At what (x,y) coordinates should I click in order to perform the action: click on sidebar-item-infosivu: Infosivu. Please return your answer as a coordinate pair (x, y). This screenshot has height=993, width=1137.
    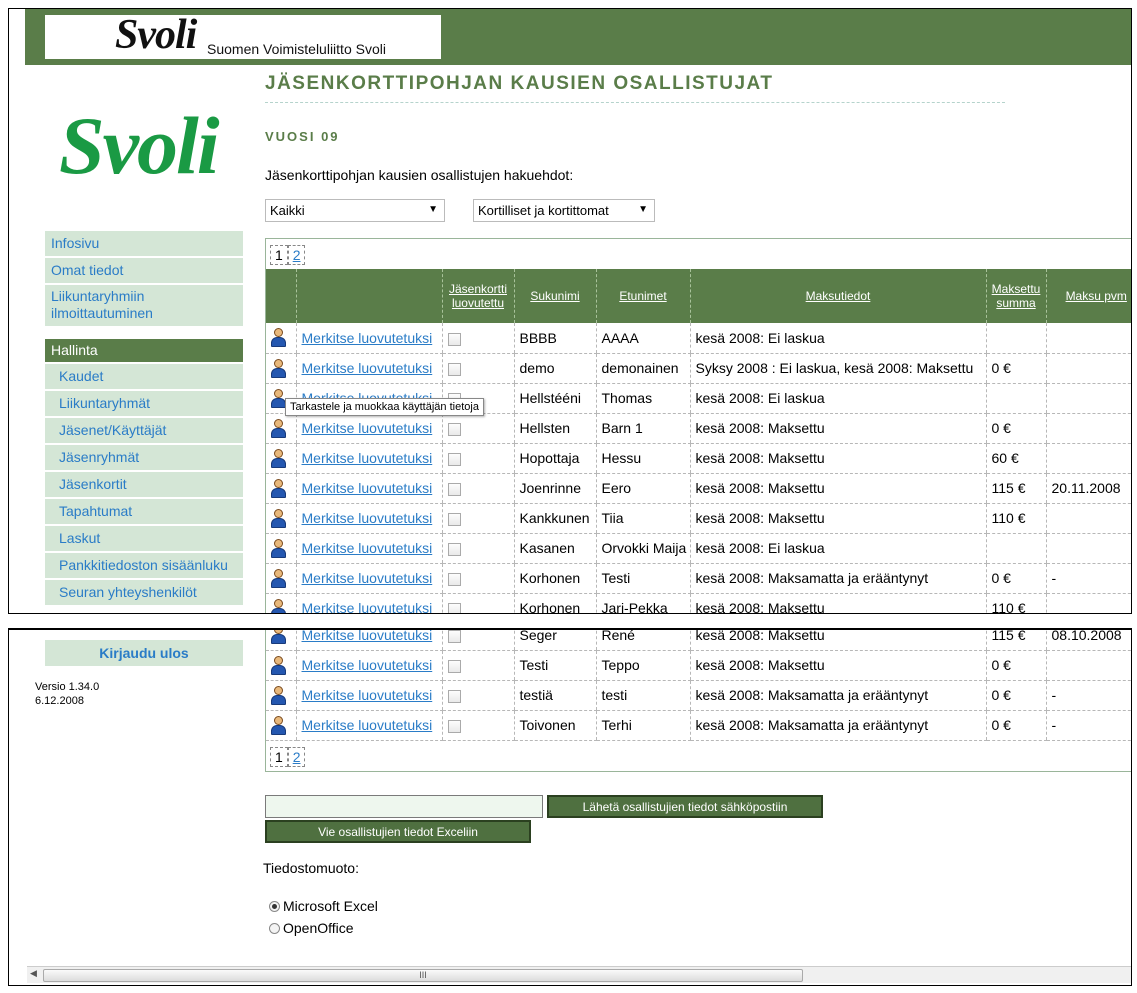
    Looking at the image, I should click on (144, 243).